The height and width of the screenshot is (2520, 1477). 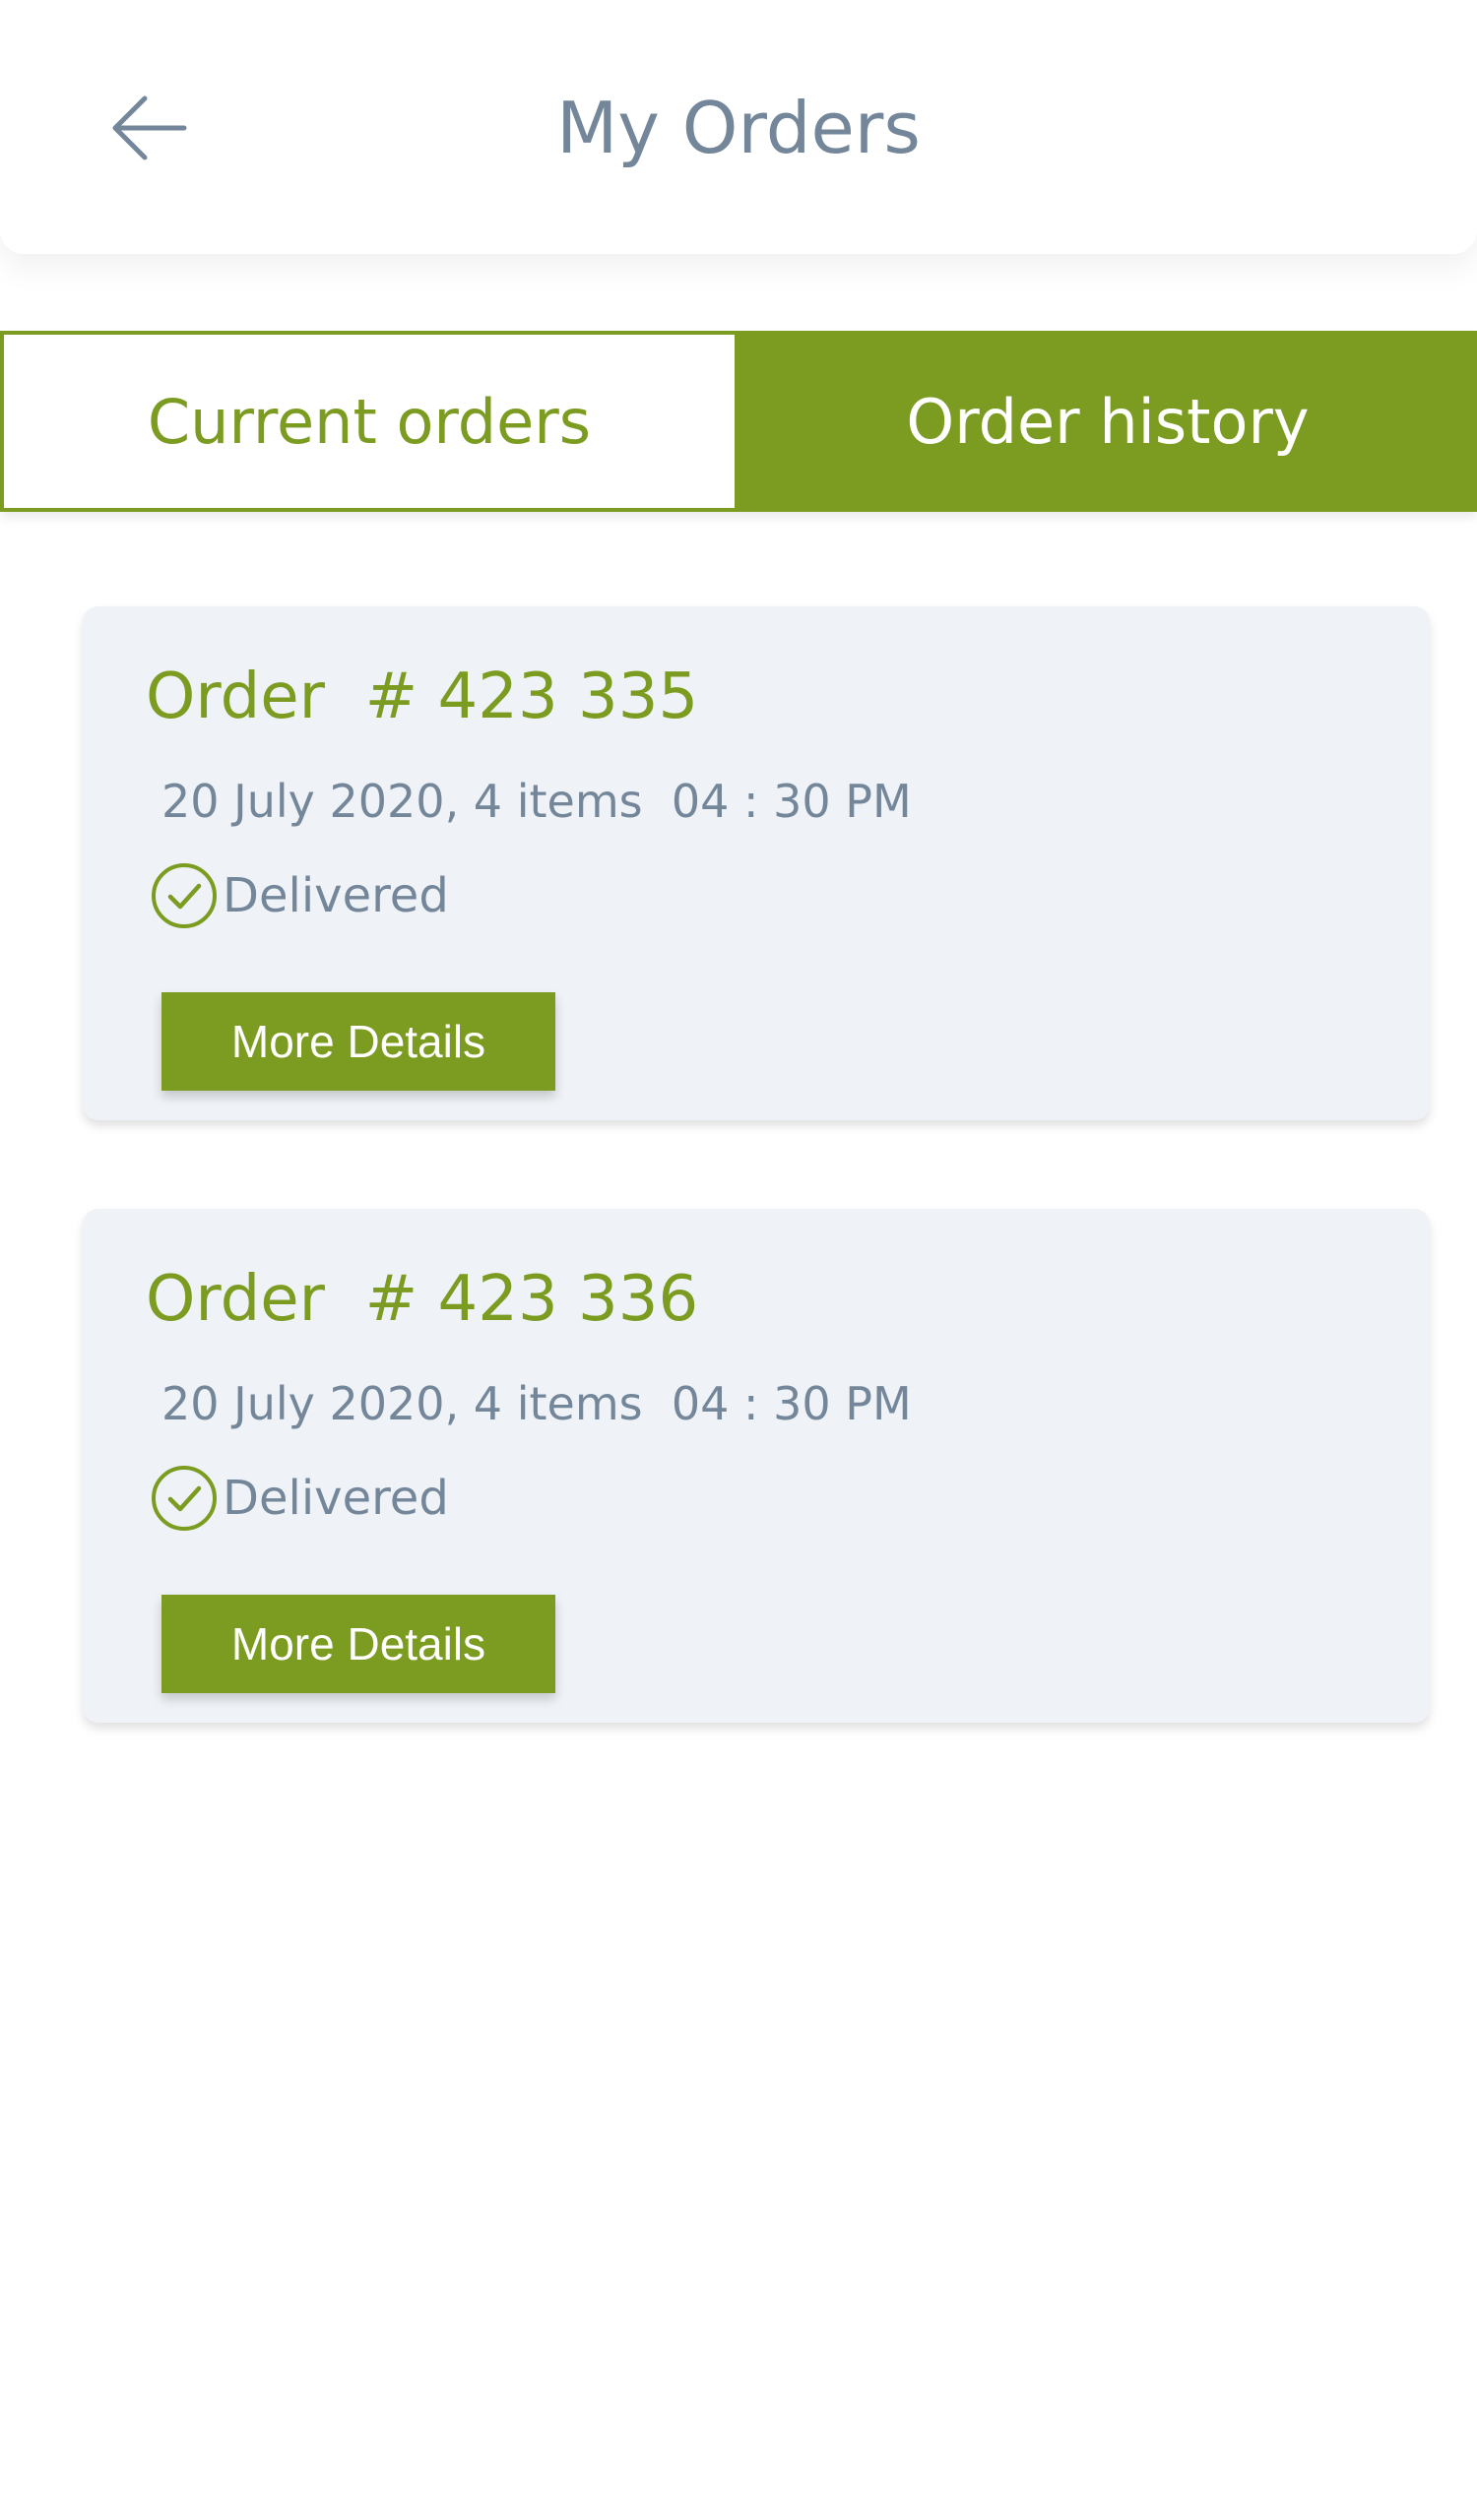 I want to click on order-tabs: Current orders Order history, so click(x=739, y=421).